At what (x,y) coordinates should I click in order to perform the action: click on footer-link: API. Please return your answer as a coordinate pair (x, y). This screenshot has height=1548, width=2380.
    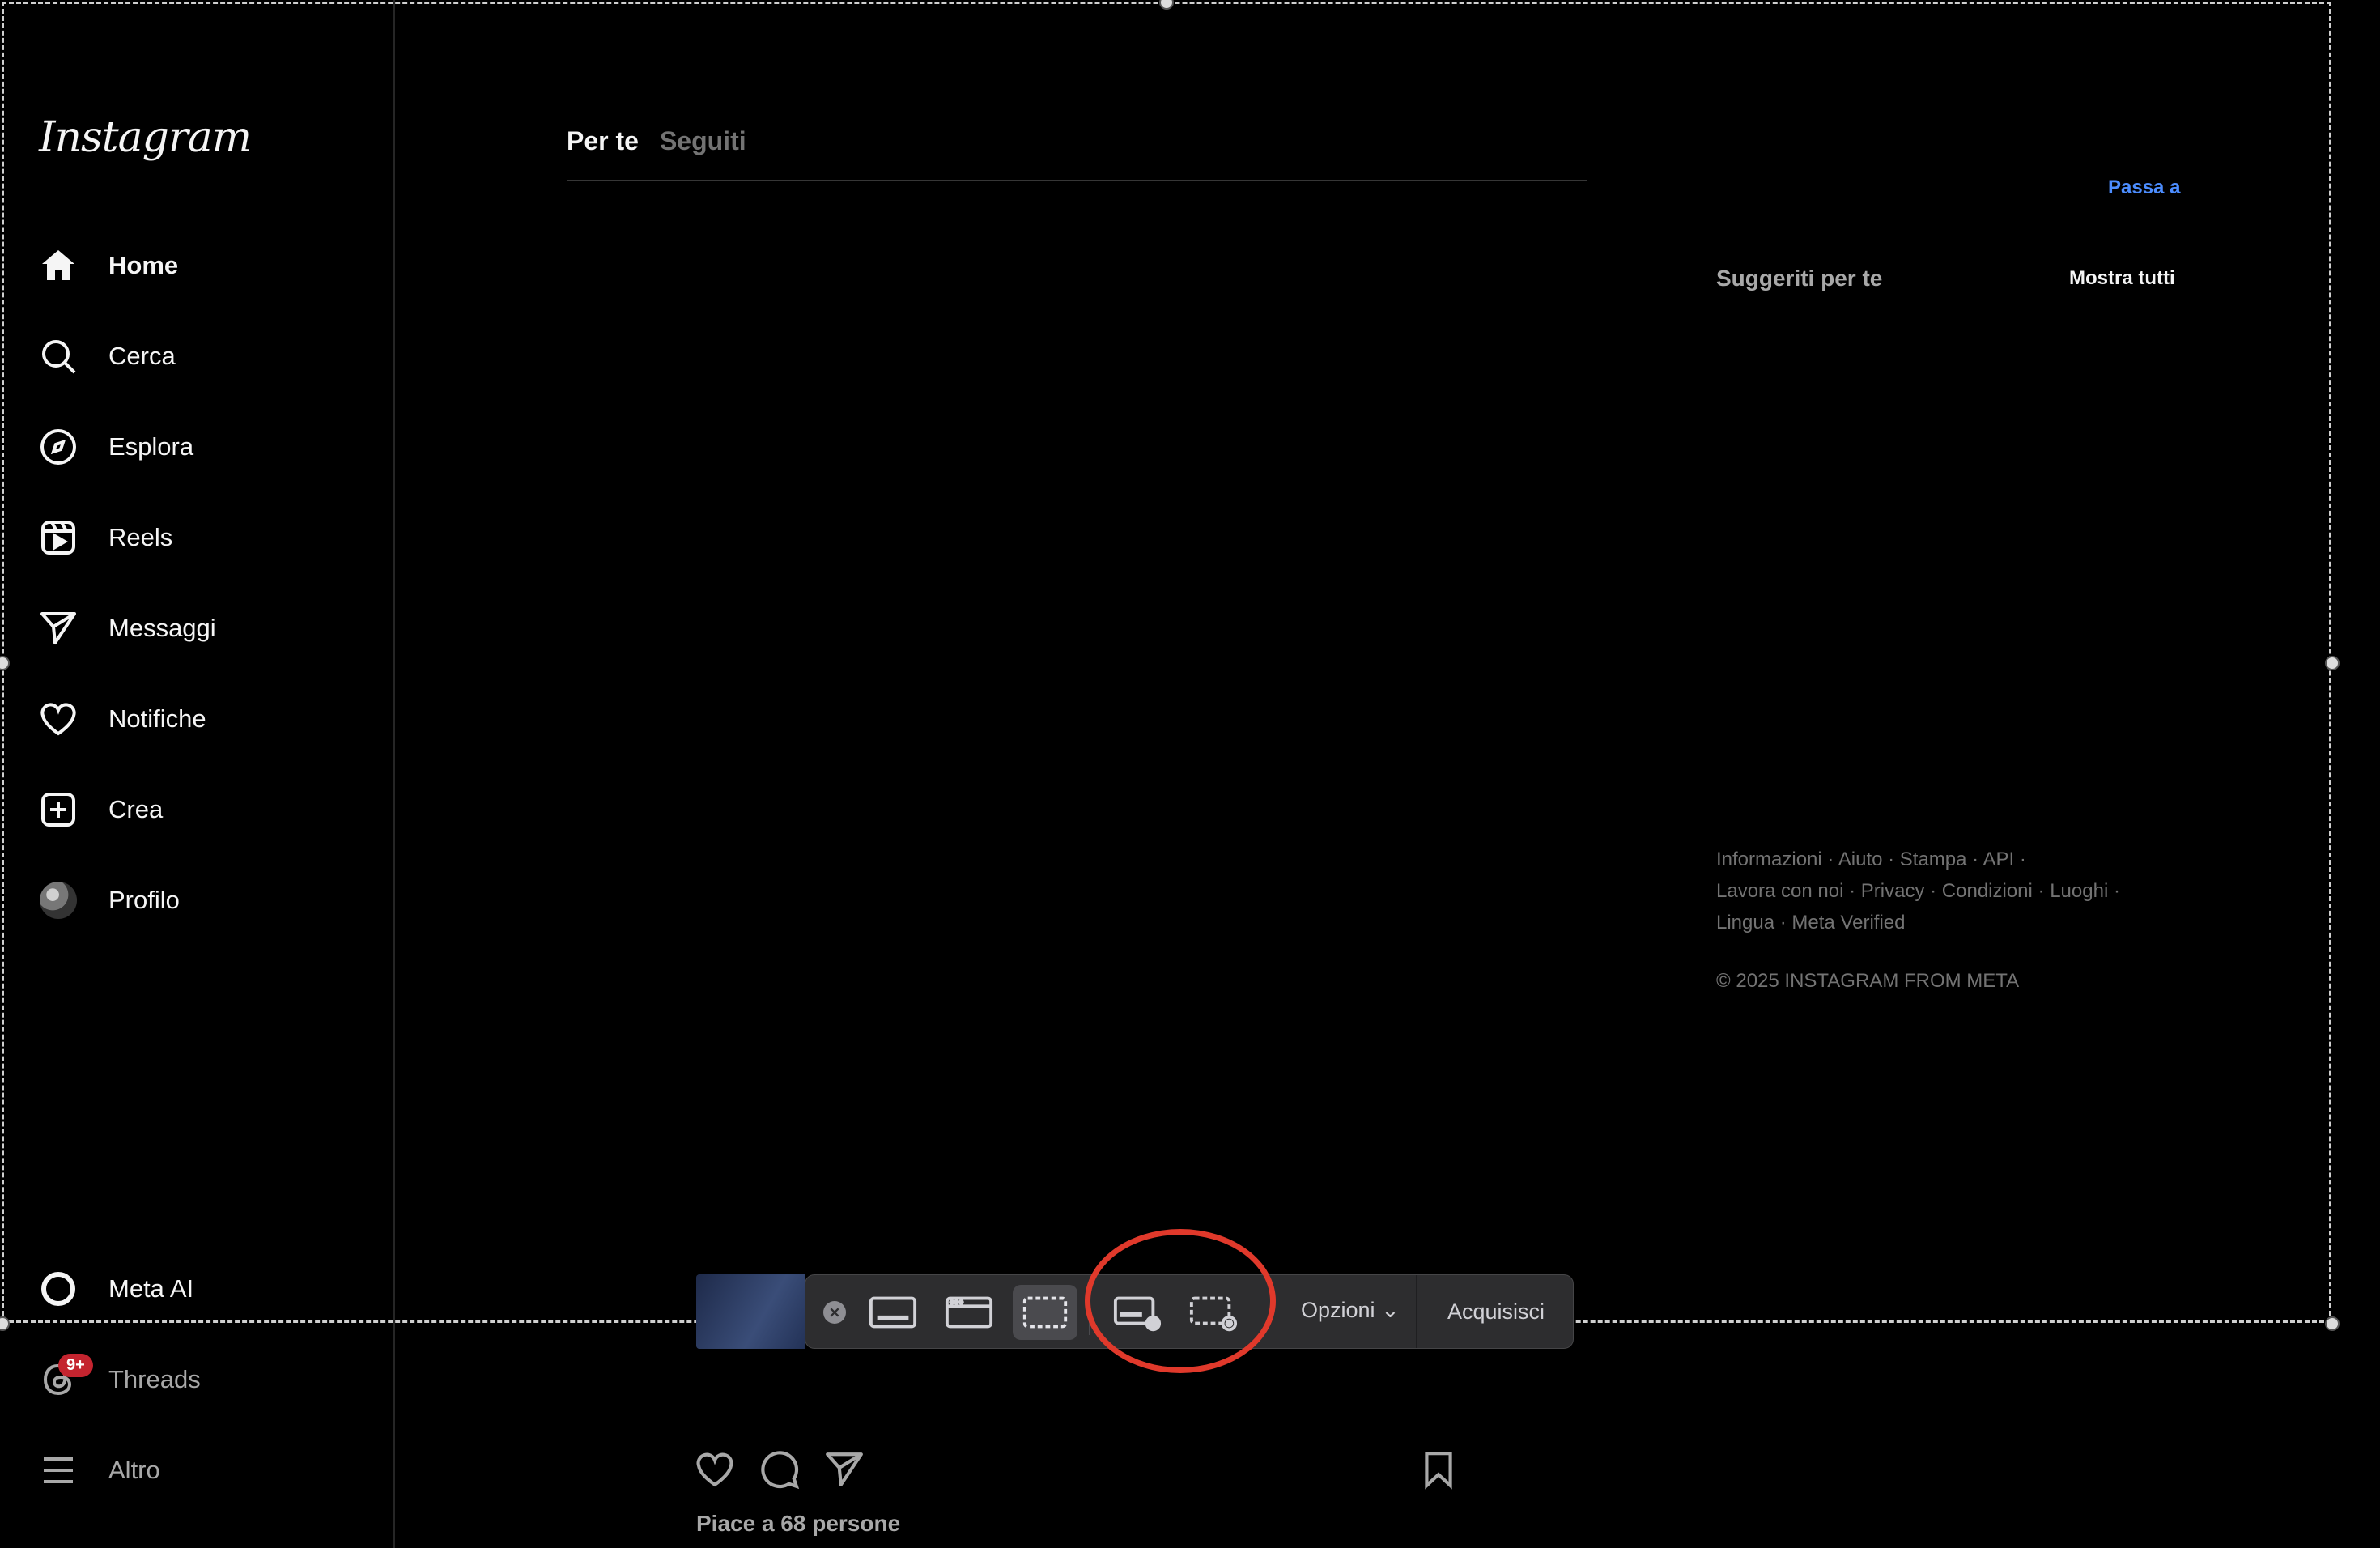
    Looking at the image, I should click on (1999, 859).